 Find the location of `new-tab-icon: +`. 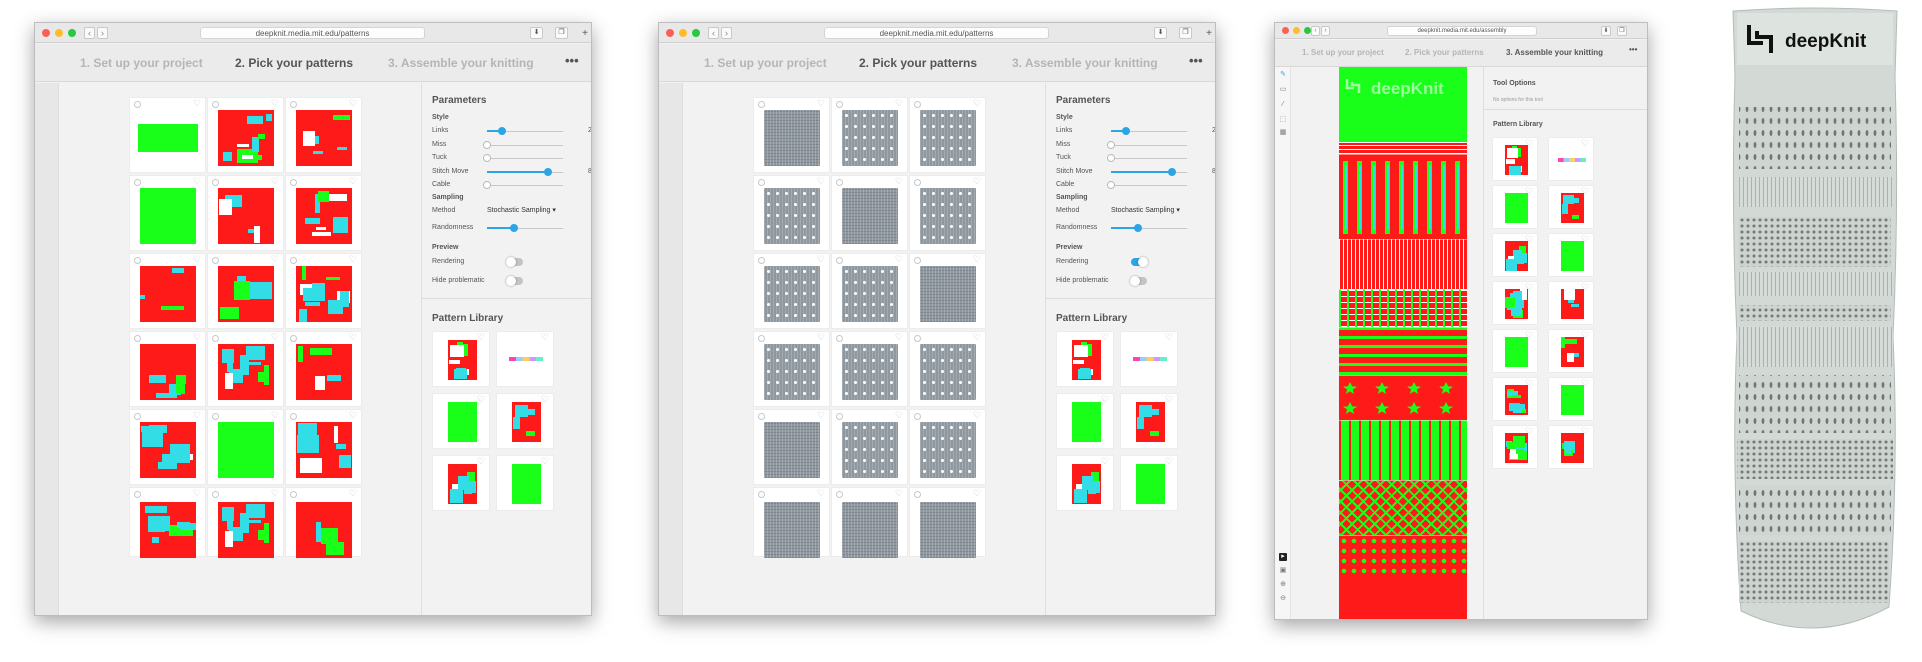

new-tab-icon: + is located at coordinates (585, 35).